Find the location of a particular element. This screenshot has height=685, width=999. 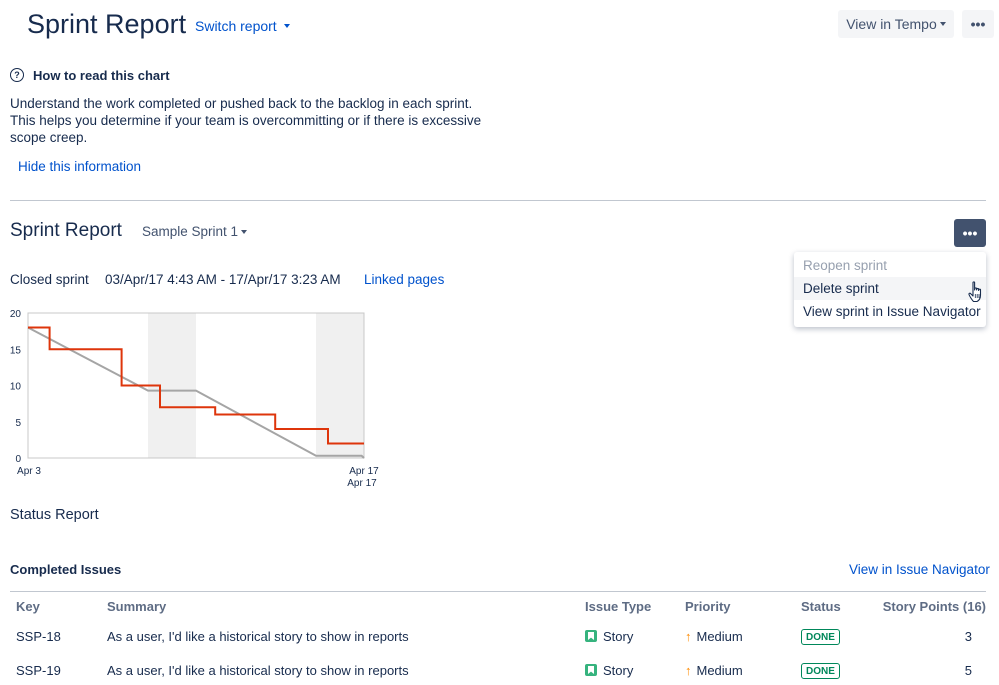

sprint-report-heading: Sprint Report is located at coordinates (66, 230).